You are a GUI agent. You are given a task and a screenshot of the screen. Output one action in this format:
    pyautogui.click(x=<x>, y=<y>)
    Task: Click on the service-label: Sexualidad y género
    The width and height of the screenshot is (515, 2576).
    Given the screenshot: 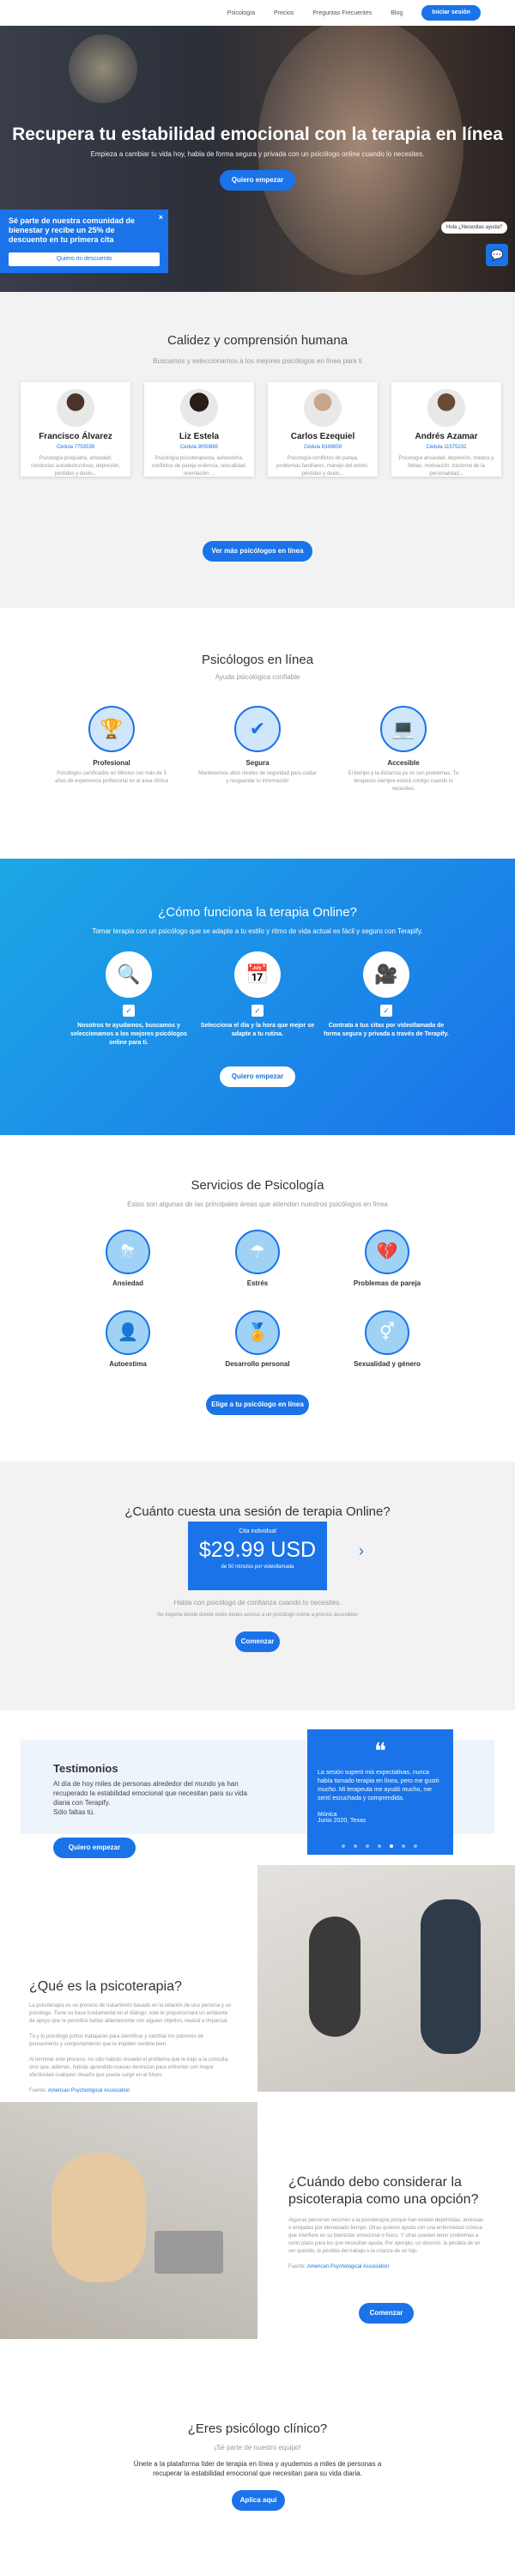 What is the action you would take?
    pyautogui.click(x=387, y=1364)
    